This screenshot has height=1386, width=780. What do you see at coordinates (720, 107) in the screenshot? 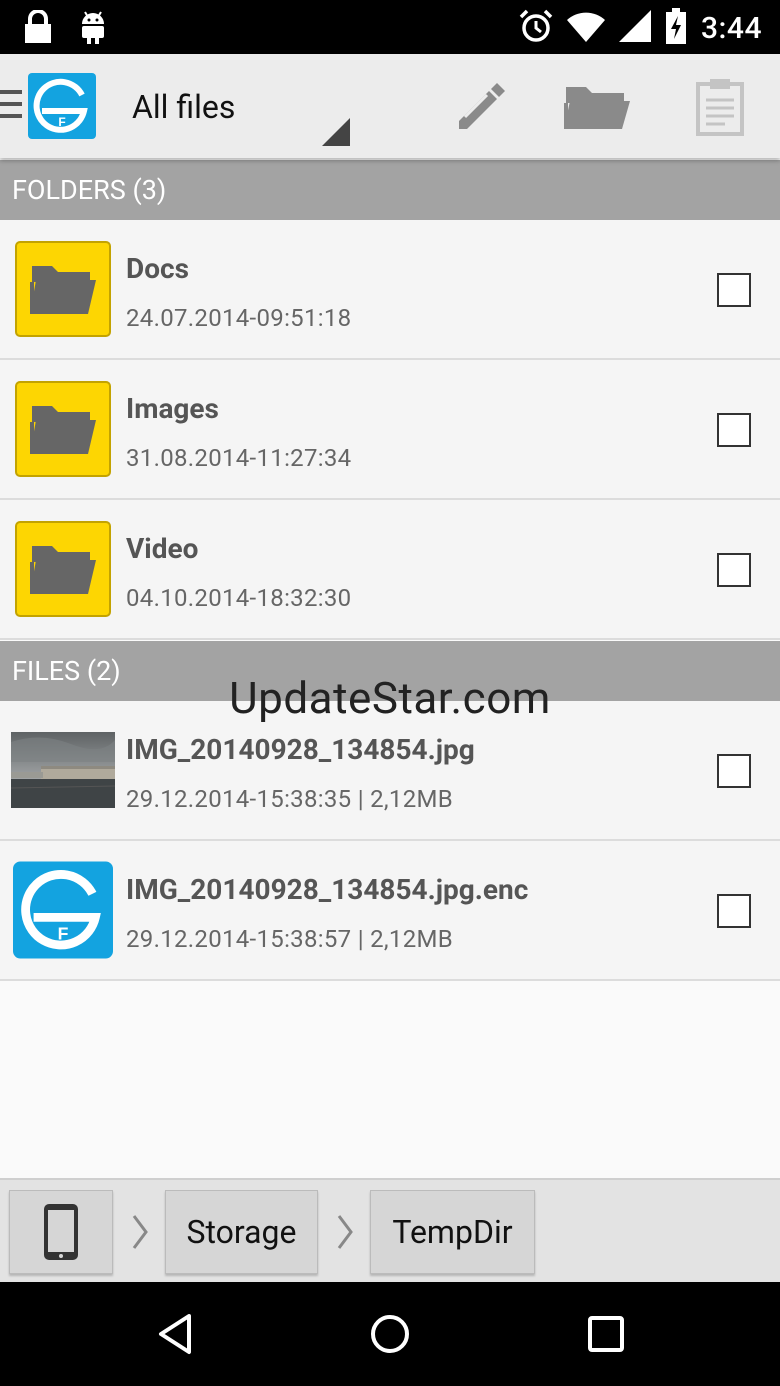
I see `clipboard-icon` at bounding box center [720, 107].